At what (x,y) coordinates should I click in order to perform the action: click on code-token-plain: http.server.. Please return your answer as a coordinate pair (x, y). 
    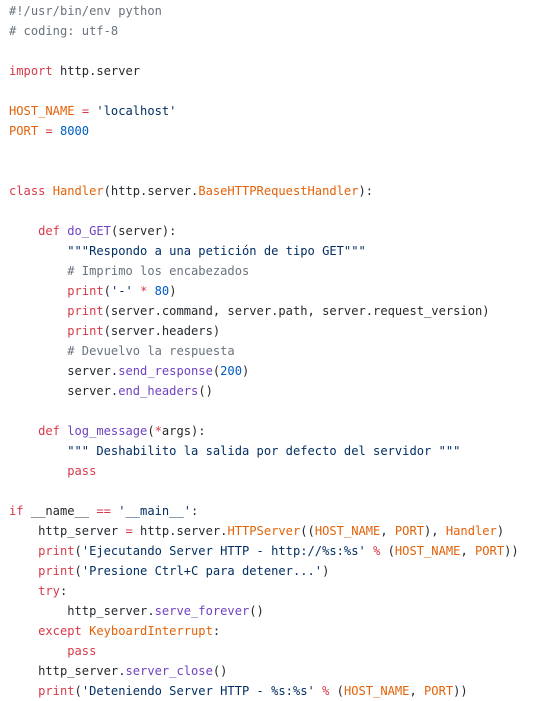
    Looking at the image, I should click on (180, 531).